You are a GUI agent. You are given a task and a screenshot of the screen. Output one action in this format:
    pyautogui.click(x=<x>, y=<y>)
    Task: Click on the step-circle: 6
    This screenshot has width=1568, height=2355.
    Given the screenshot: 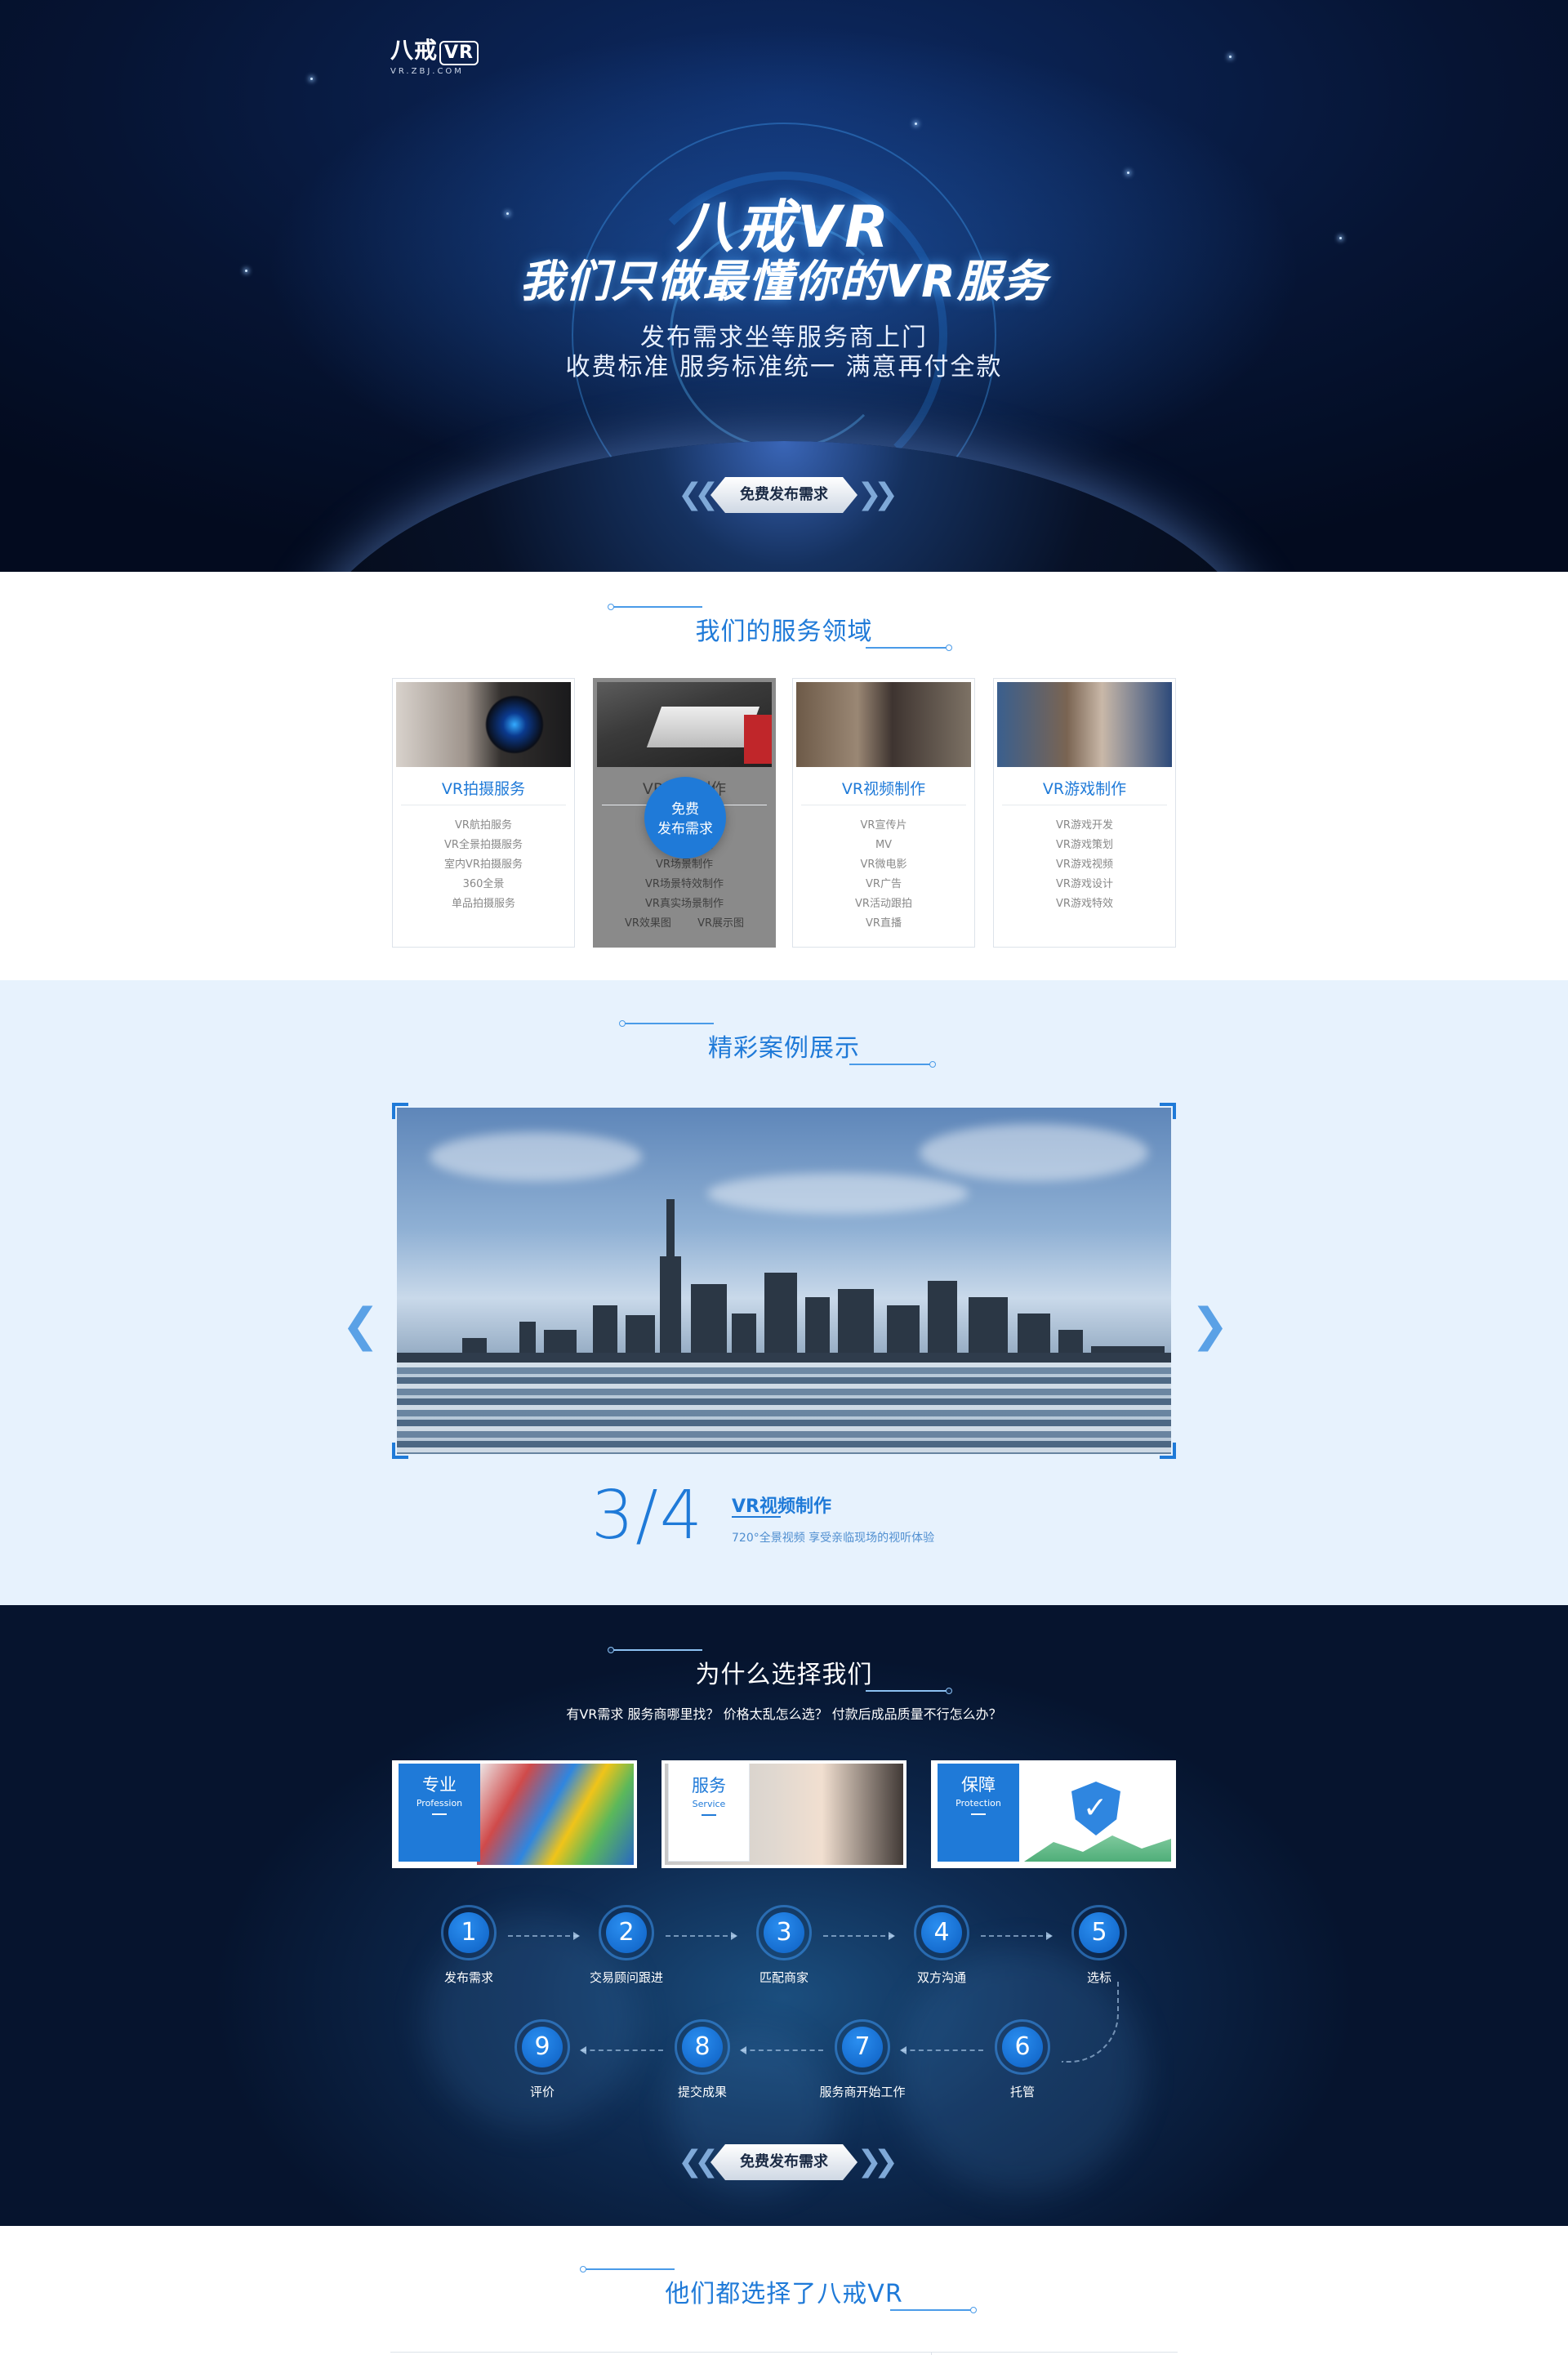 What is the action you would take?
    pyautogui.click(x=1022, y=2047)
    